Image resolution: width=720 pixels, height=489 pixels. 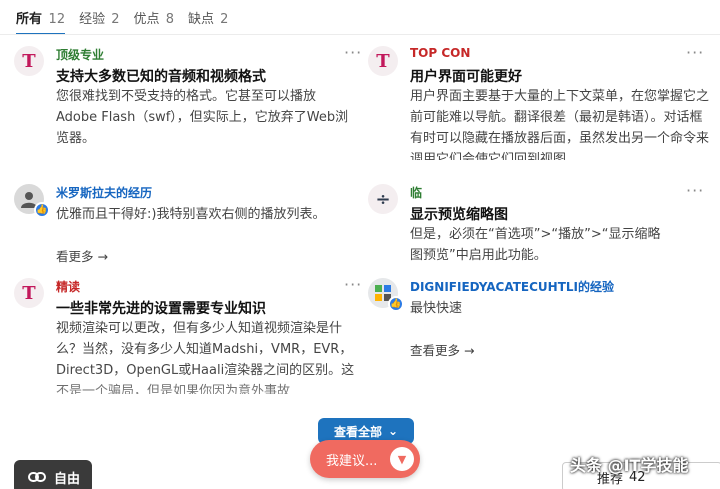 What do you see at coordinates (535, 245) in the screenshot?
I see `card-body: 但是，必须在“首选项”>“播放”>“显示缩略图预览”中启用此功能。` at bounding box center [535, 245].